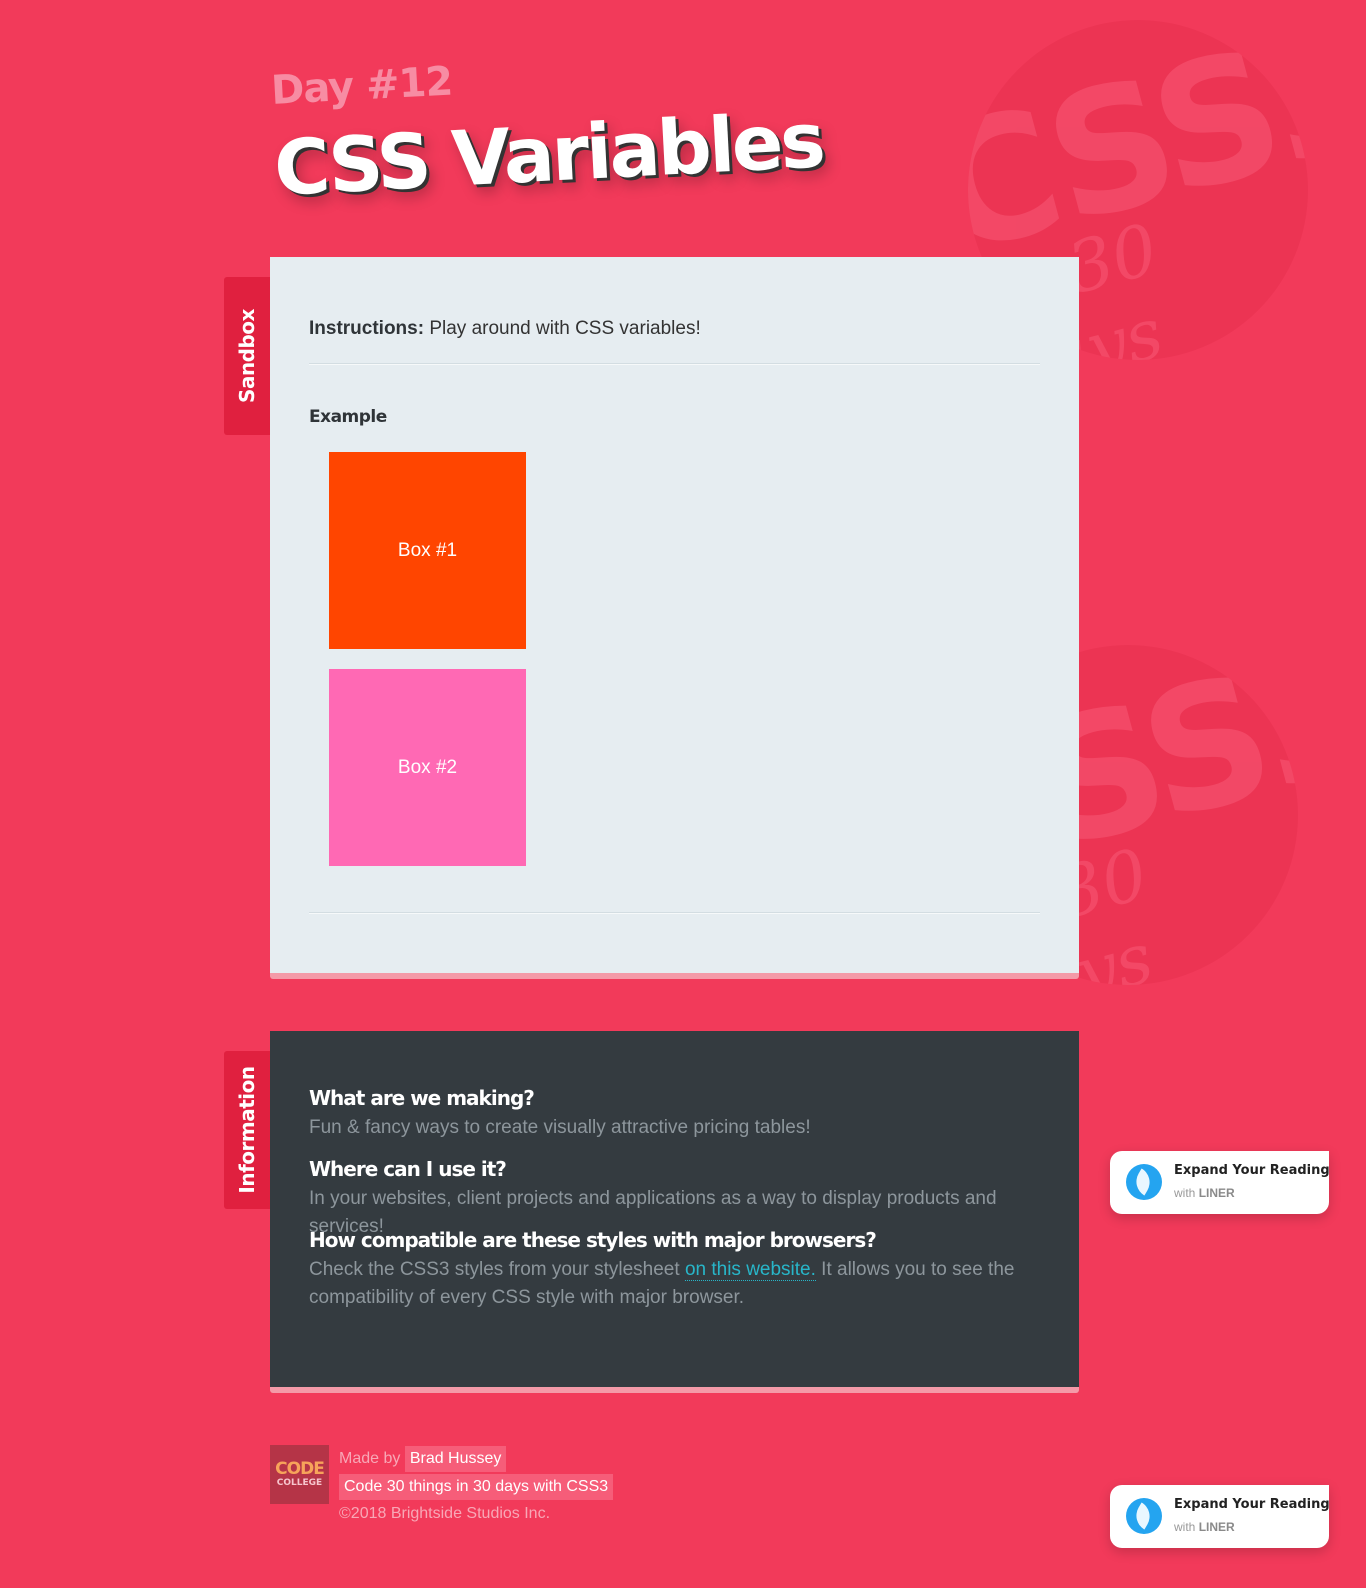 The image size is (1366, 1588). Describe the element at coordinates (455, 1459) in the screenshot. I see `author-link: Brad Hussey` at that location.